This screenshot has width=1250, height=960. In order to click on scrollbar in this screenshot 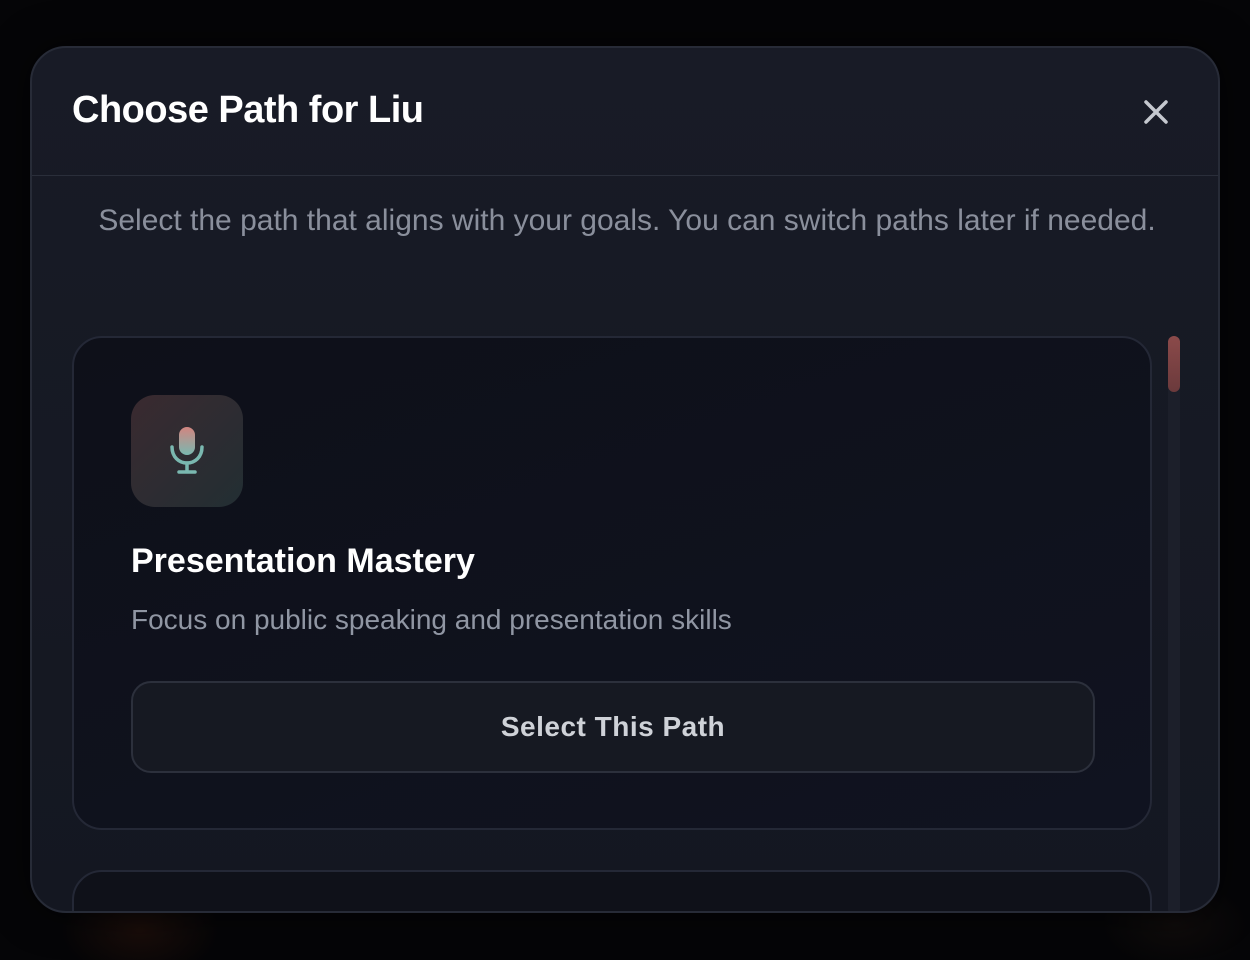, I will do `click(1174, 623)`.